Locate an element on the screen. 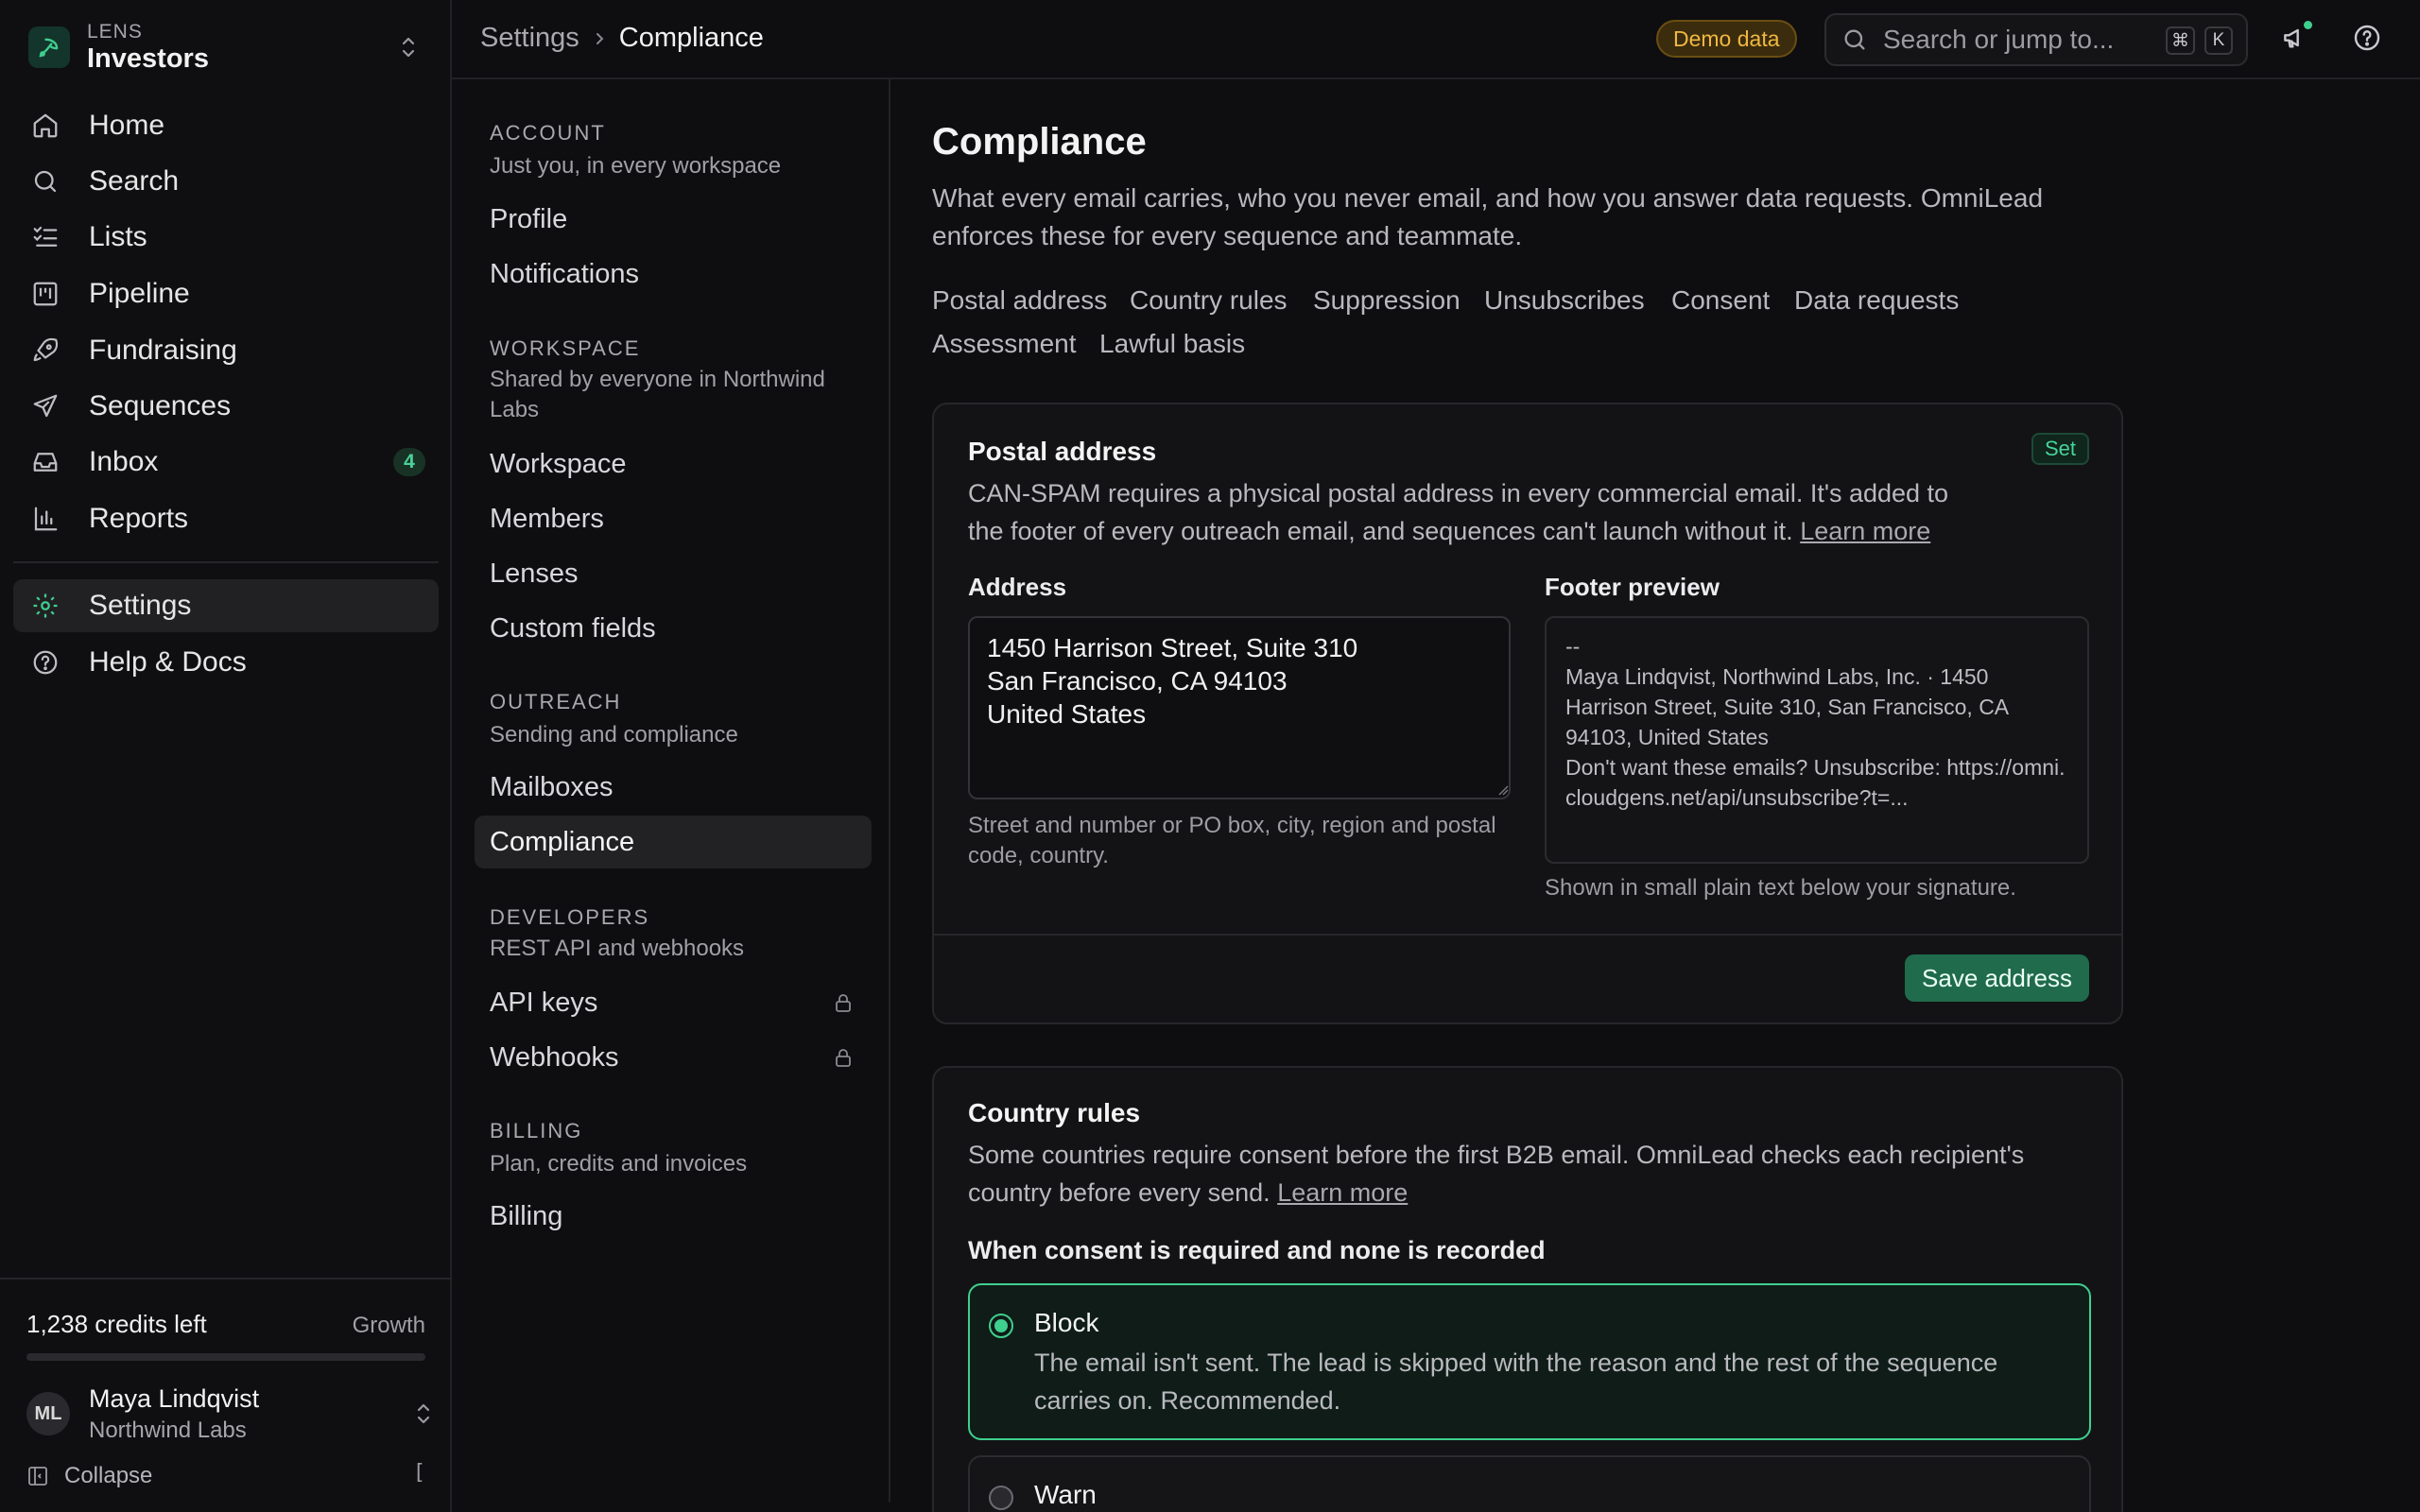  settings-item-api-keys: API keys is located at coordinates (673, 1002).